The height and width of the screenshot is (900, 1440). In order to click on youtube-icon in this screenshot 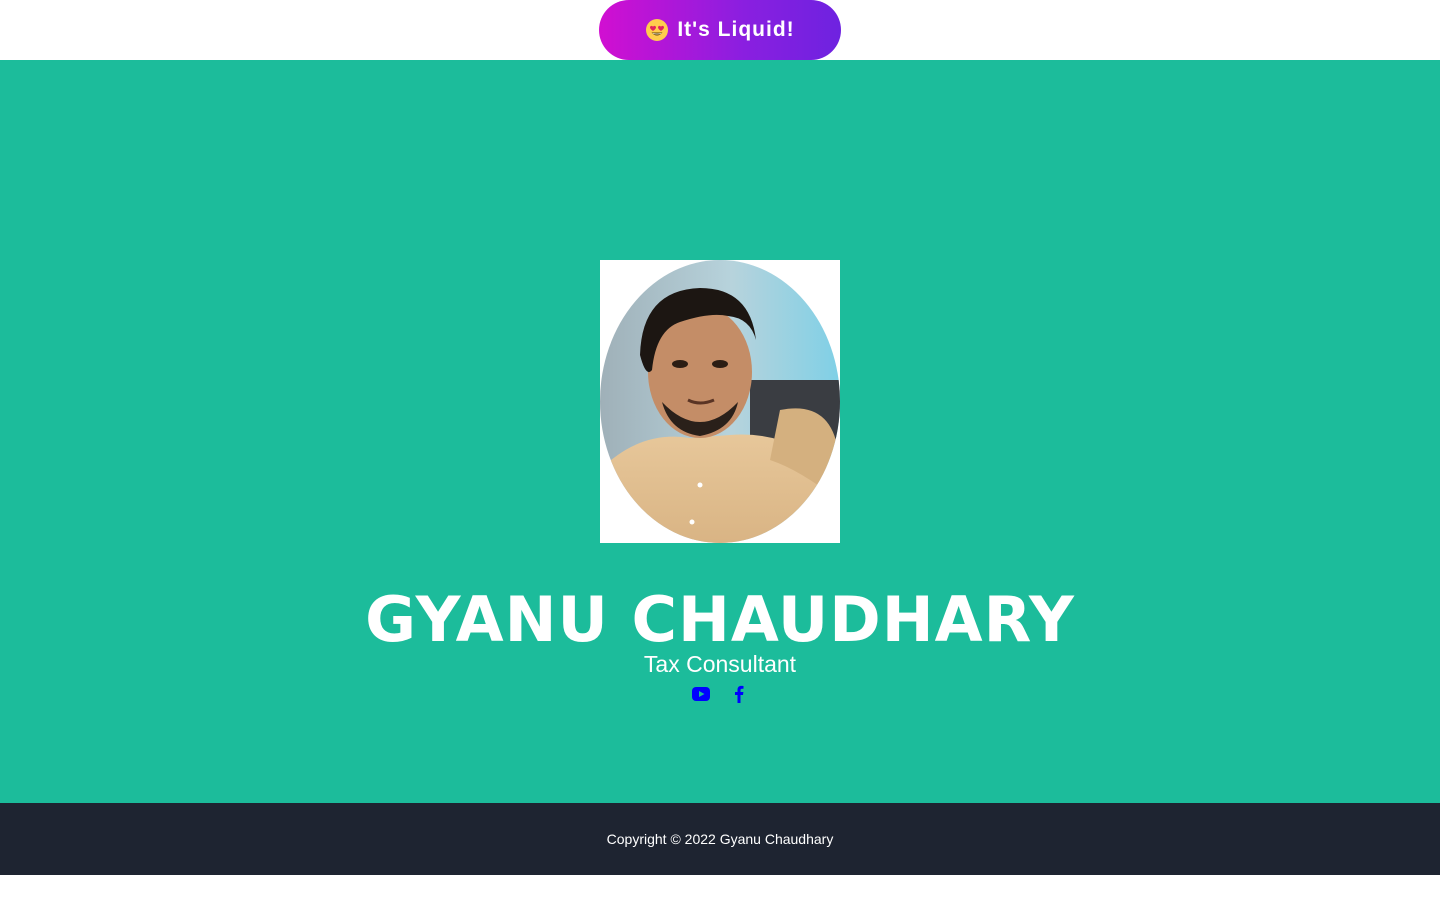, I will do `click(701, 694)`.